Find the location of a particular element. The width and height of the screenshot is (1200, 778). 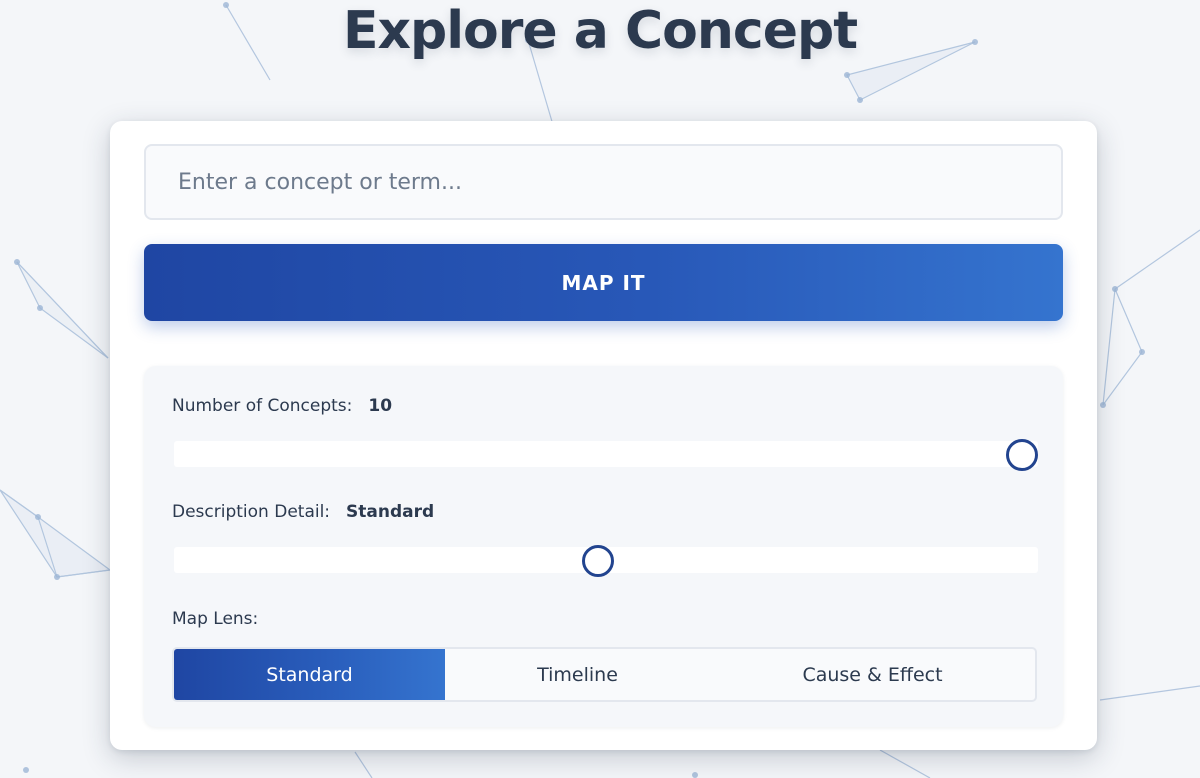

lens-timeline-button: Timeline is located at coordinates (577, 674).